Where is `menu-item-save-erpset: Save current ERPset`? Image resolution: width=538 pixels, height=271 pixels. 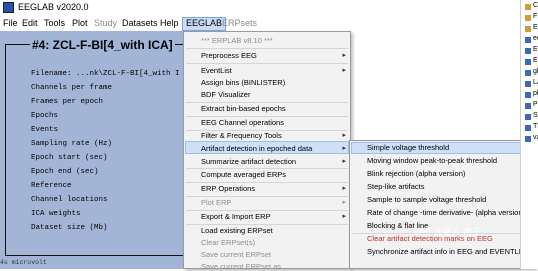
menu-item-save-erpset: Save current ERPset is located at coordinates (236, 254).